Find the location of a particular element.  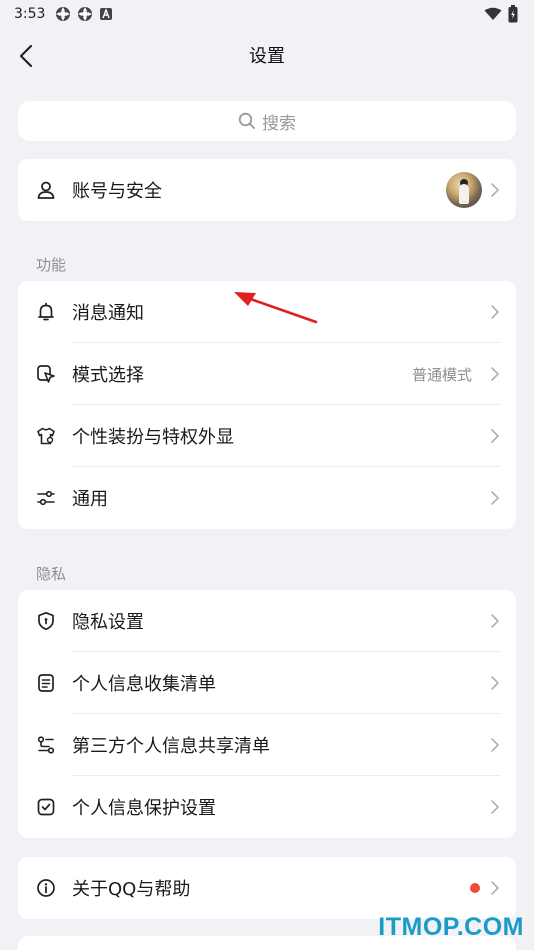

account-security-item: 账号与安全 is located at coordinates (267, 190).